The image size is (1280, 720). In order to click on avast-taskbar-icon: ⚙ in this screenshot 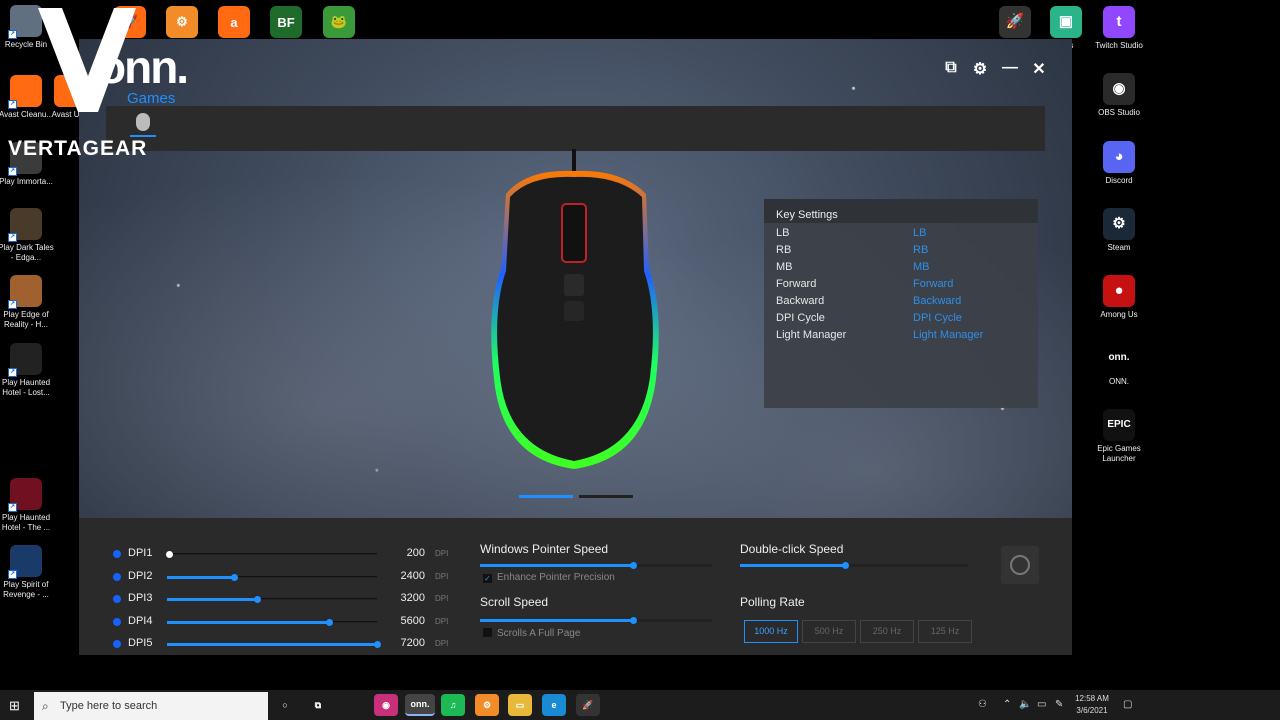, I will do `click(487, 705)`.